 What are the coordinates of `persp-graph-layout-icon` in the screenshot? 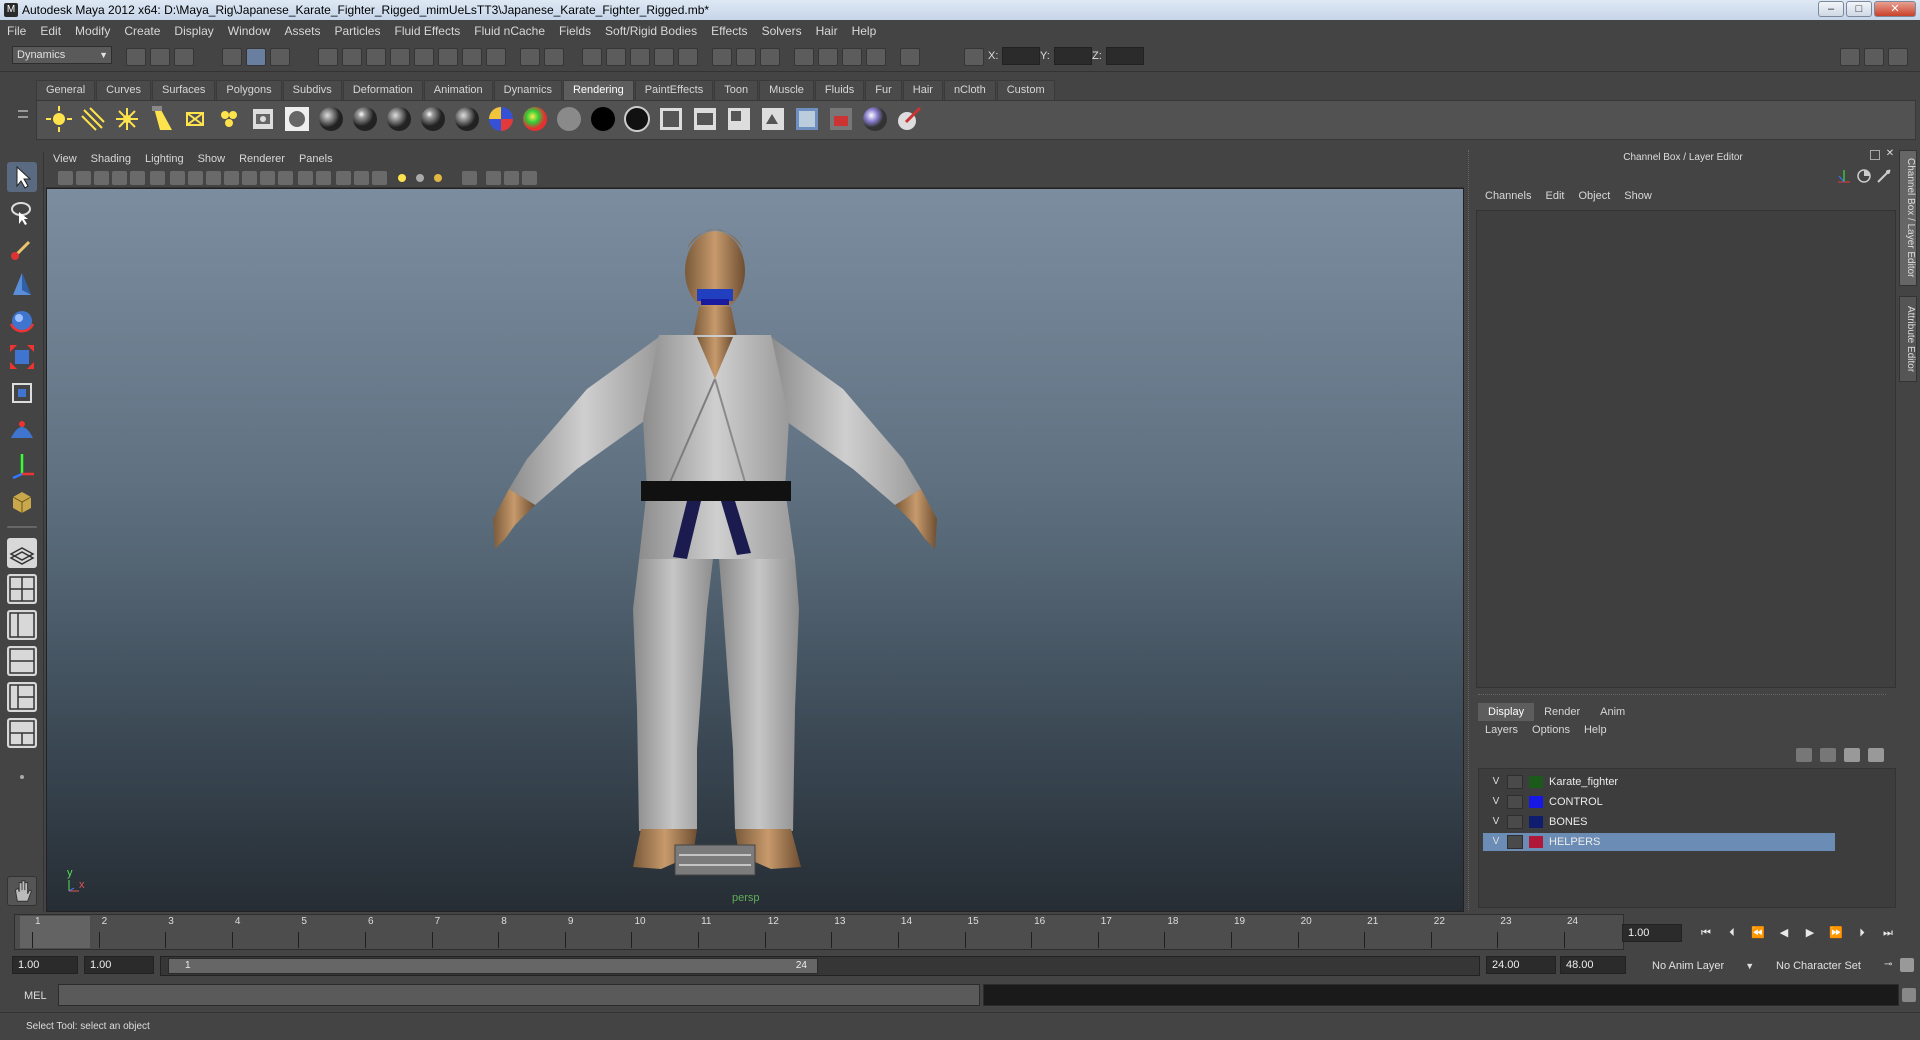 It's located at (22, 661).